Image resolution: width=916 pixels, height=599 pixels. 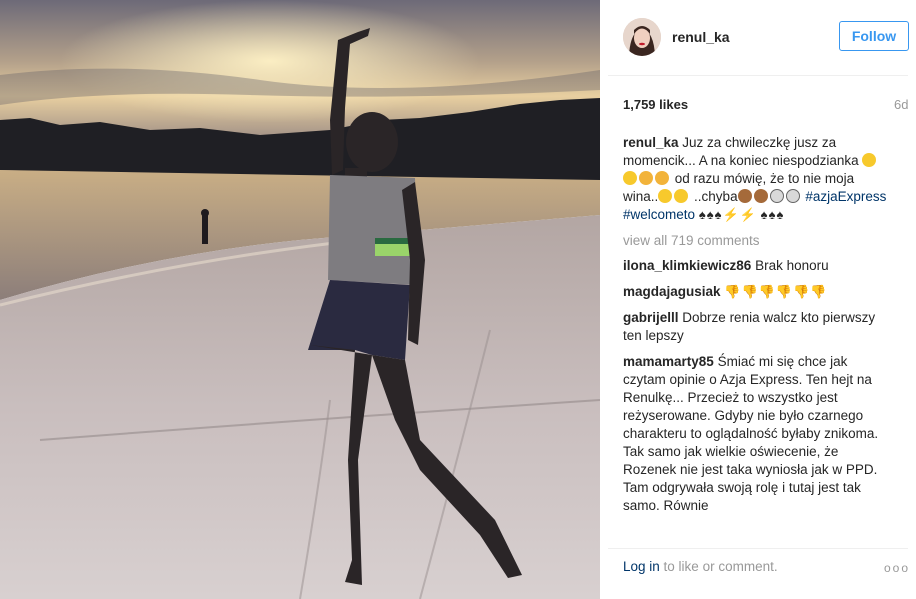 What do you see at coordinates (642, 37) in the screenshot?
I see `avatar` at bounding box center [642, 37].